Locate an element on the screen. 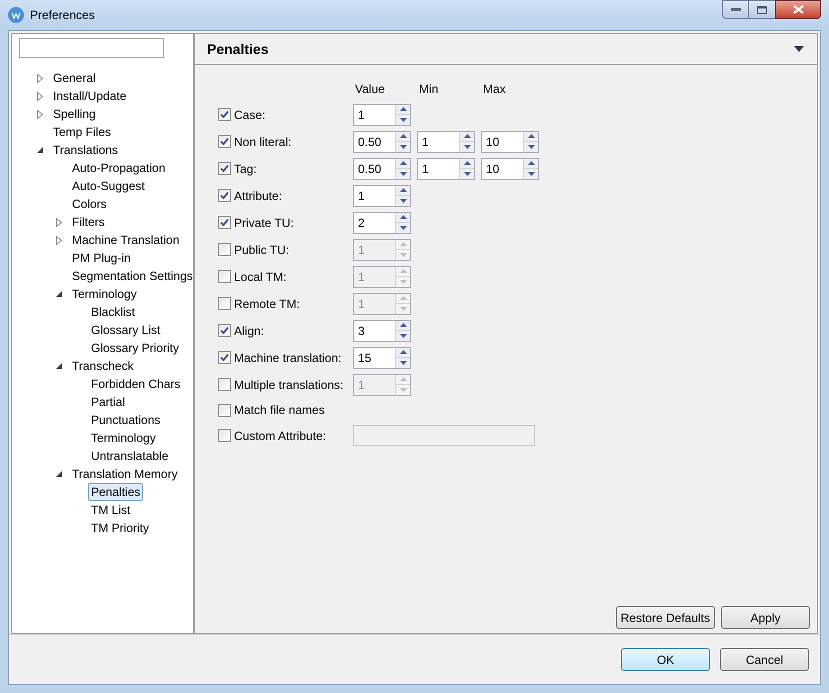  close-button is located at coordinates (798, 9).